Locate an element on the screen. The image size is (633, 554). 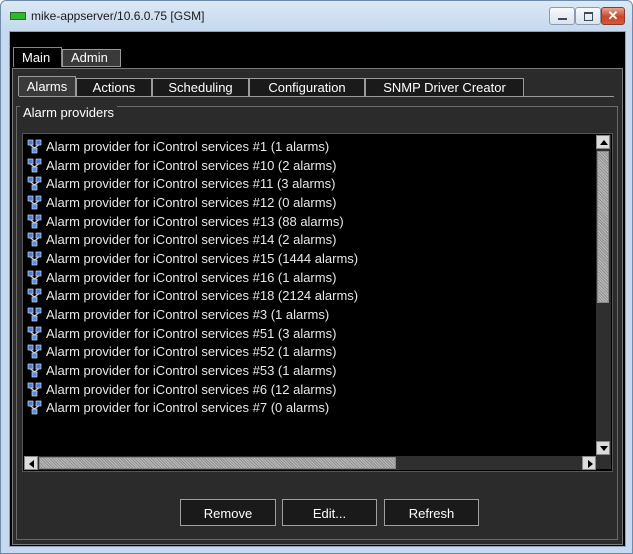
arrow-left-icon is located at coordinates (31, 464).